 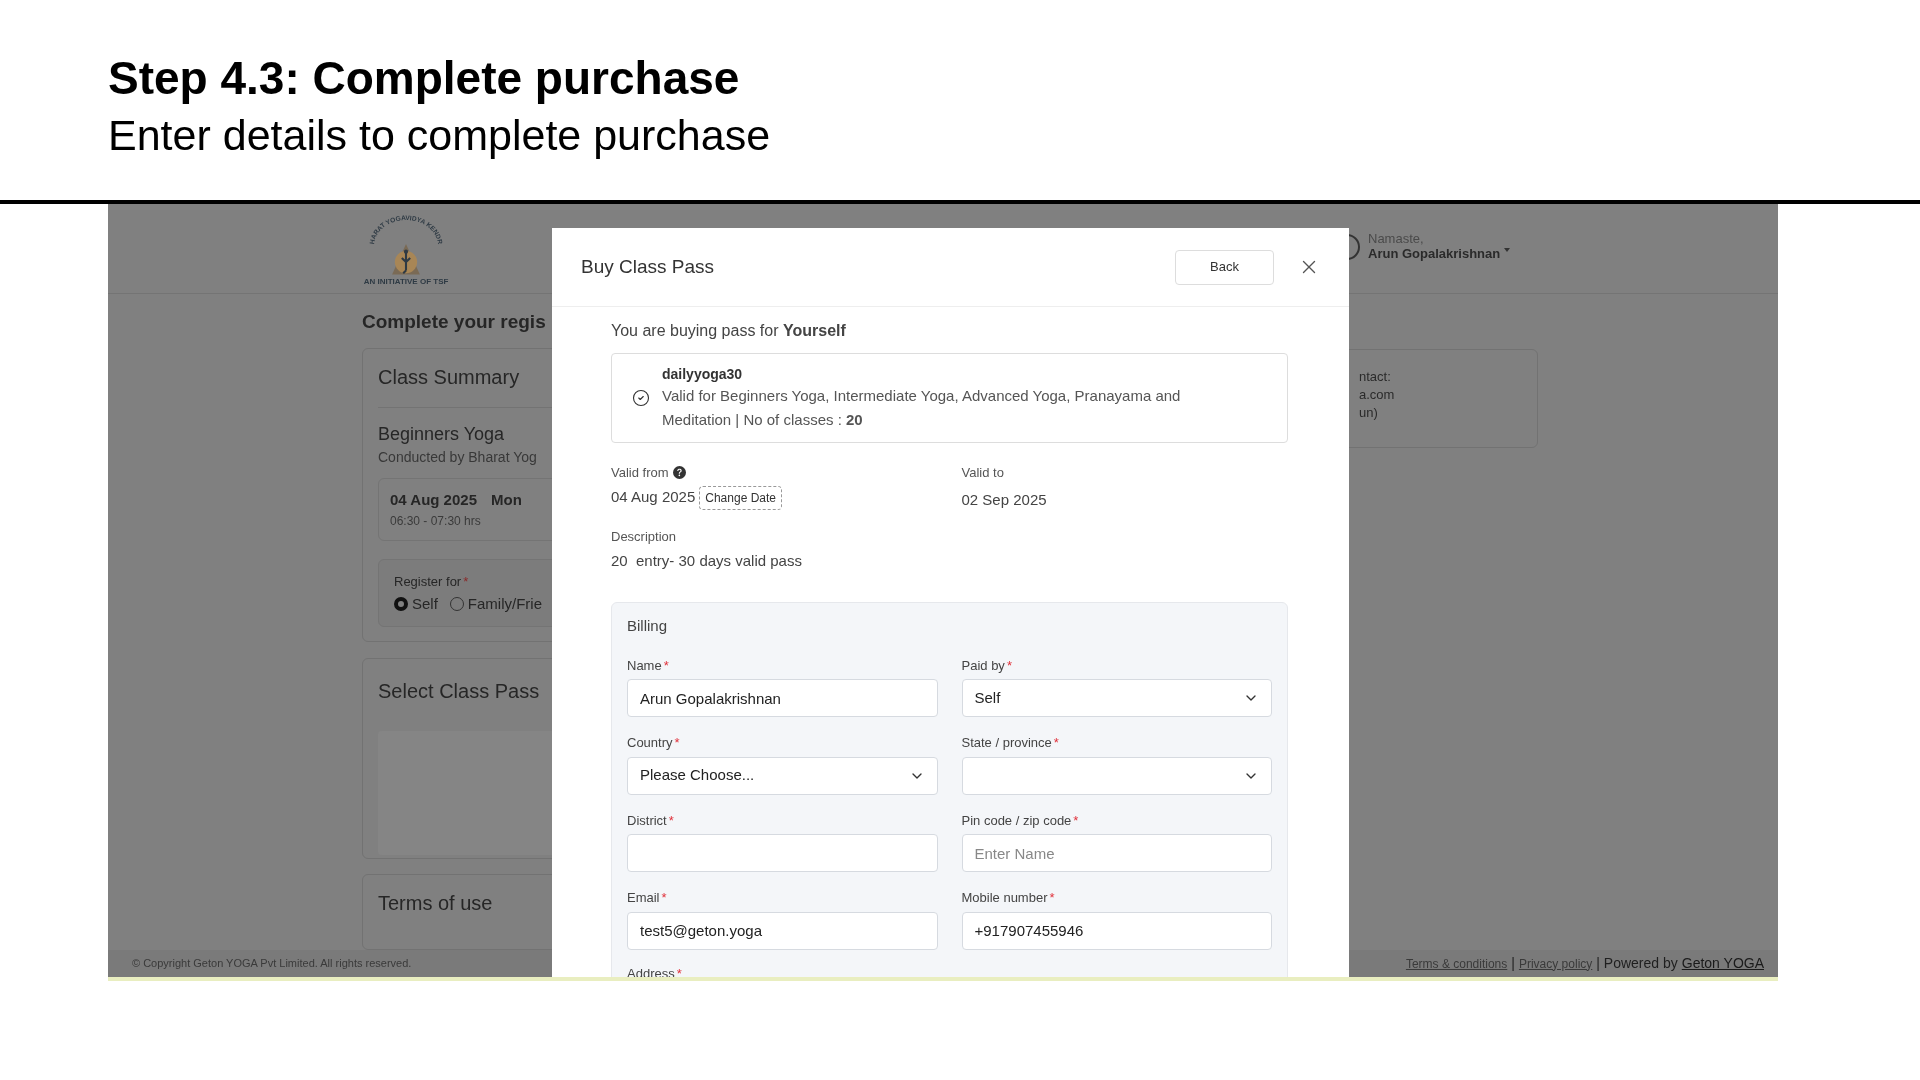 What do you see at coordinates (454, 322) in the screenshot?
I see `page-heading: Complete your regis` at bounding box center [454, 322].